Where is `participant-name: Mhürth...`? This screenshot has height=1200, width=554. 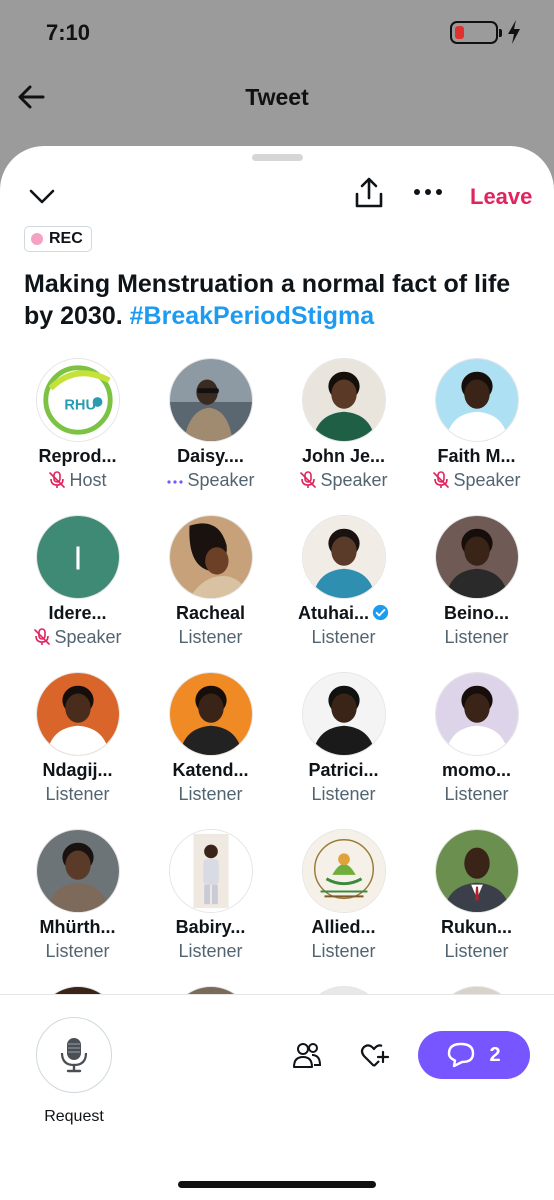
participant-name: Mhürth... is located at coordinates (77, 927).